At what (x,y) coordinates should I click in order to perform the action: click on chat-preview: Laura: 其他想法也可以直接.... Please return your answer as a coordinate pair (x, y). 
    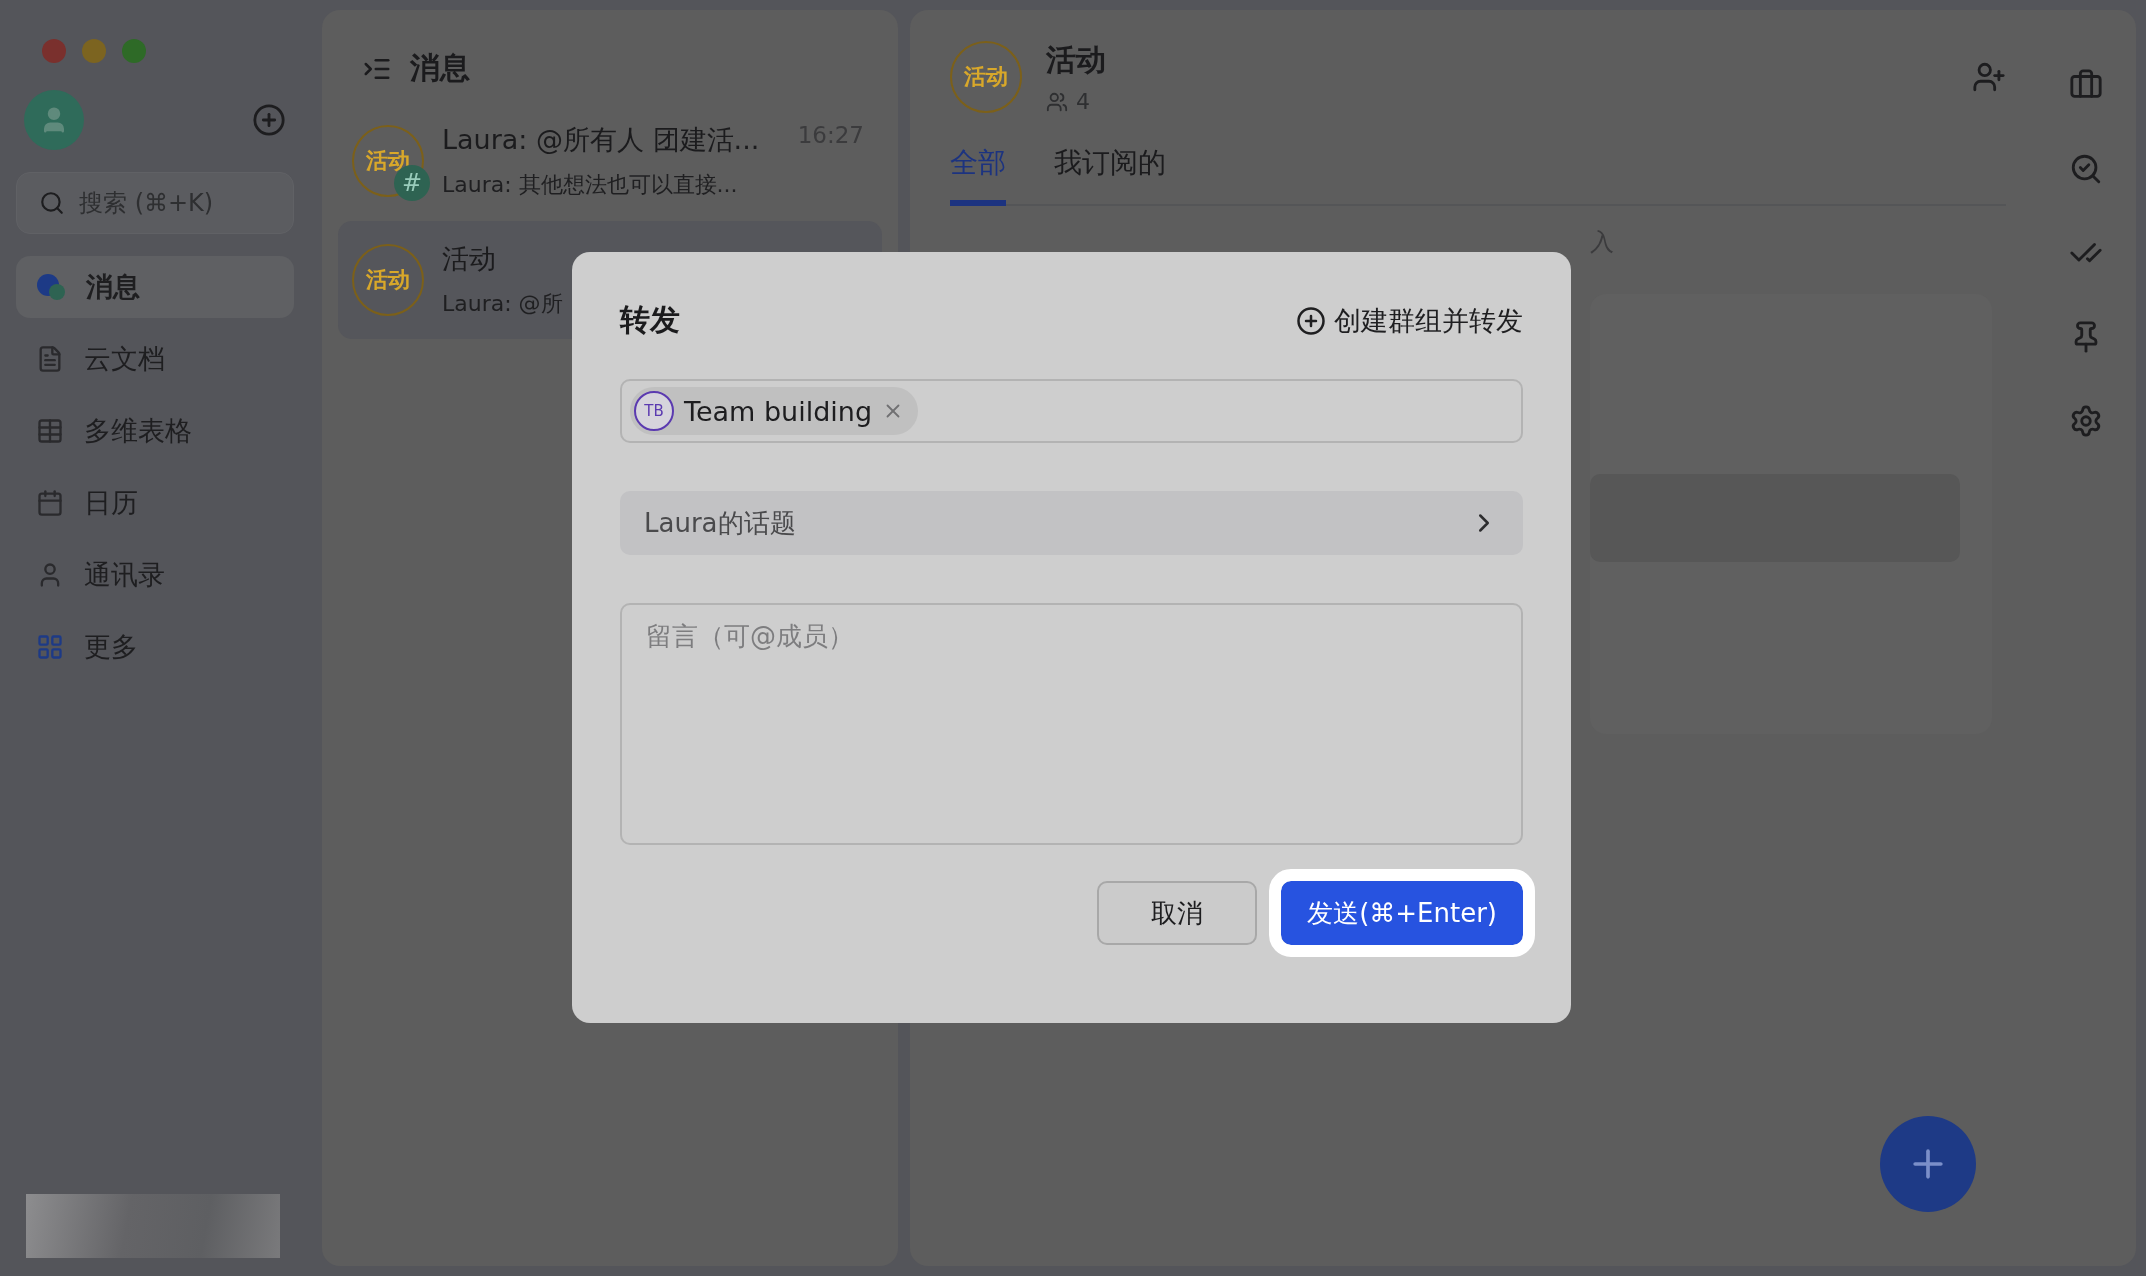
    Looking at the image, I should click on (590, 184).